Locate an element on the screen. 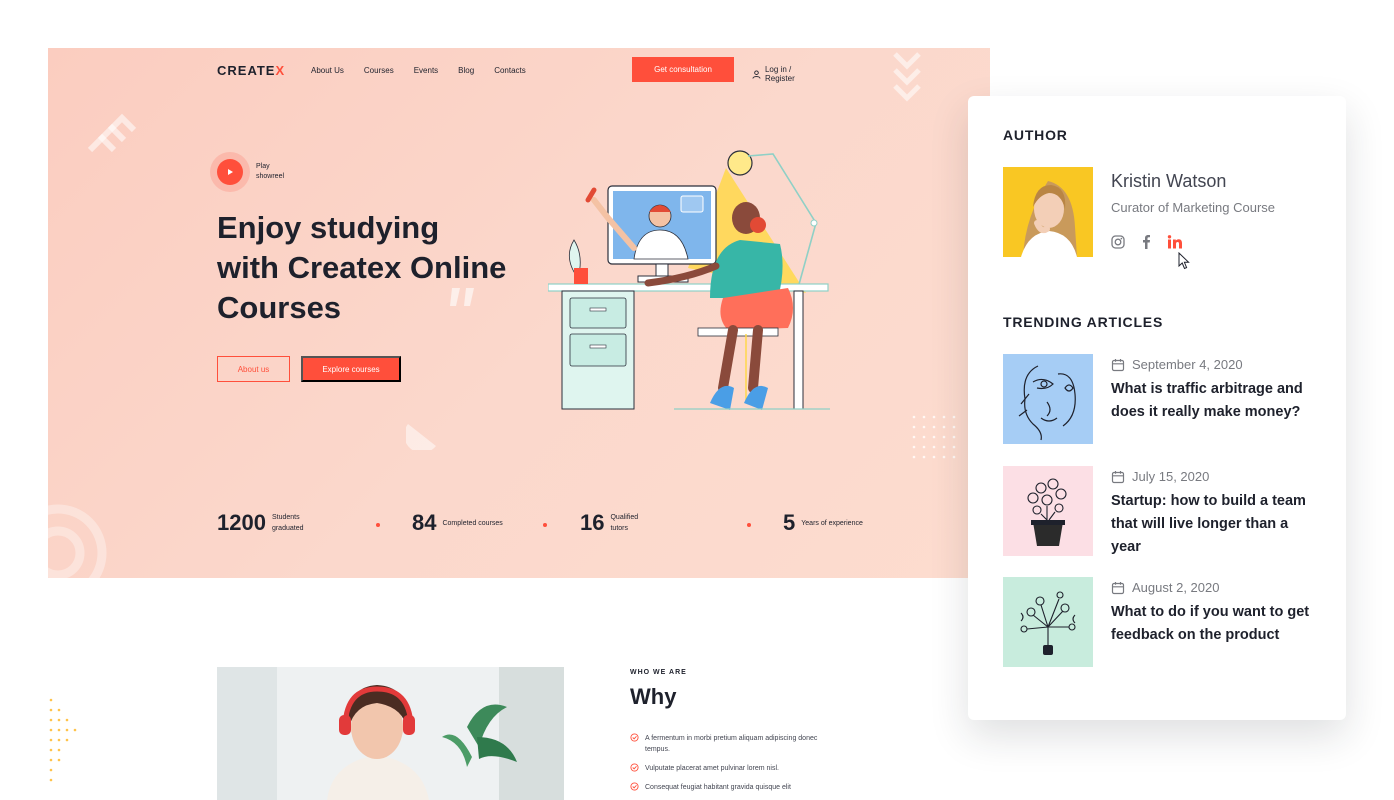 The image size is (1394, 800). article-date: September 4, 2020 is located at coordinates (1177, 364).